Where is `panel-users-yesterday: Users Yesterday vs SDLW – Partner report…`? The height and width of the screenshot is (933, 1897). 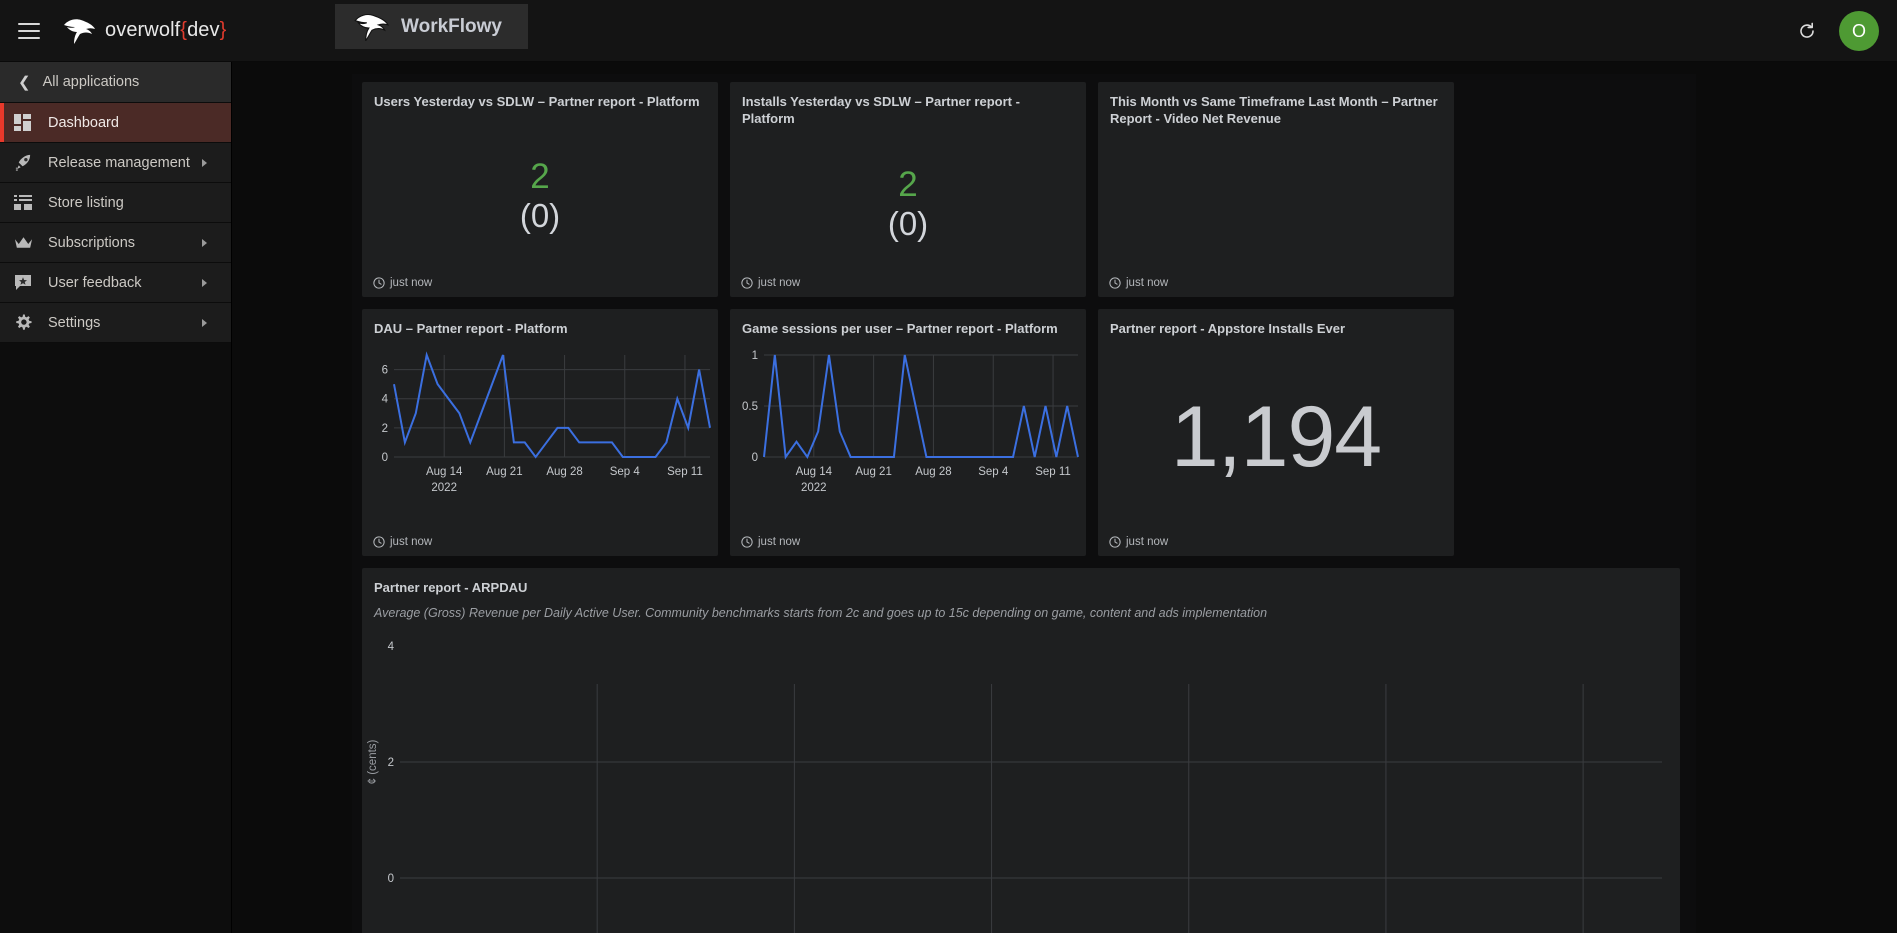
panel-users-yesterday: Users Yesterday vs SDLW – Partner report… is located at coordinates (540, 189).